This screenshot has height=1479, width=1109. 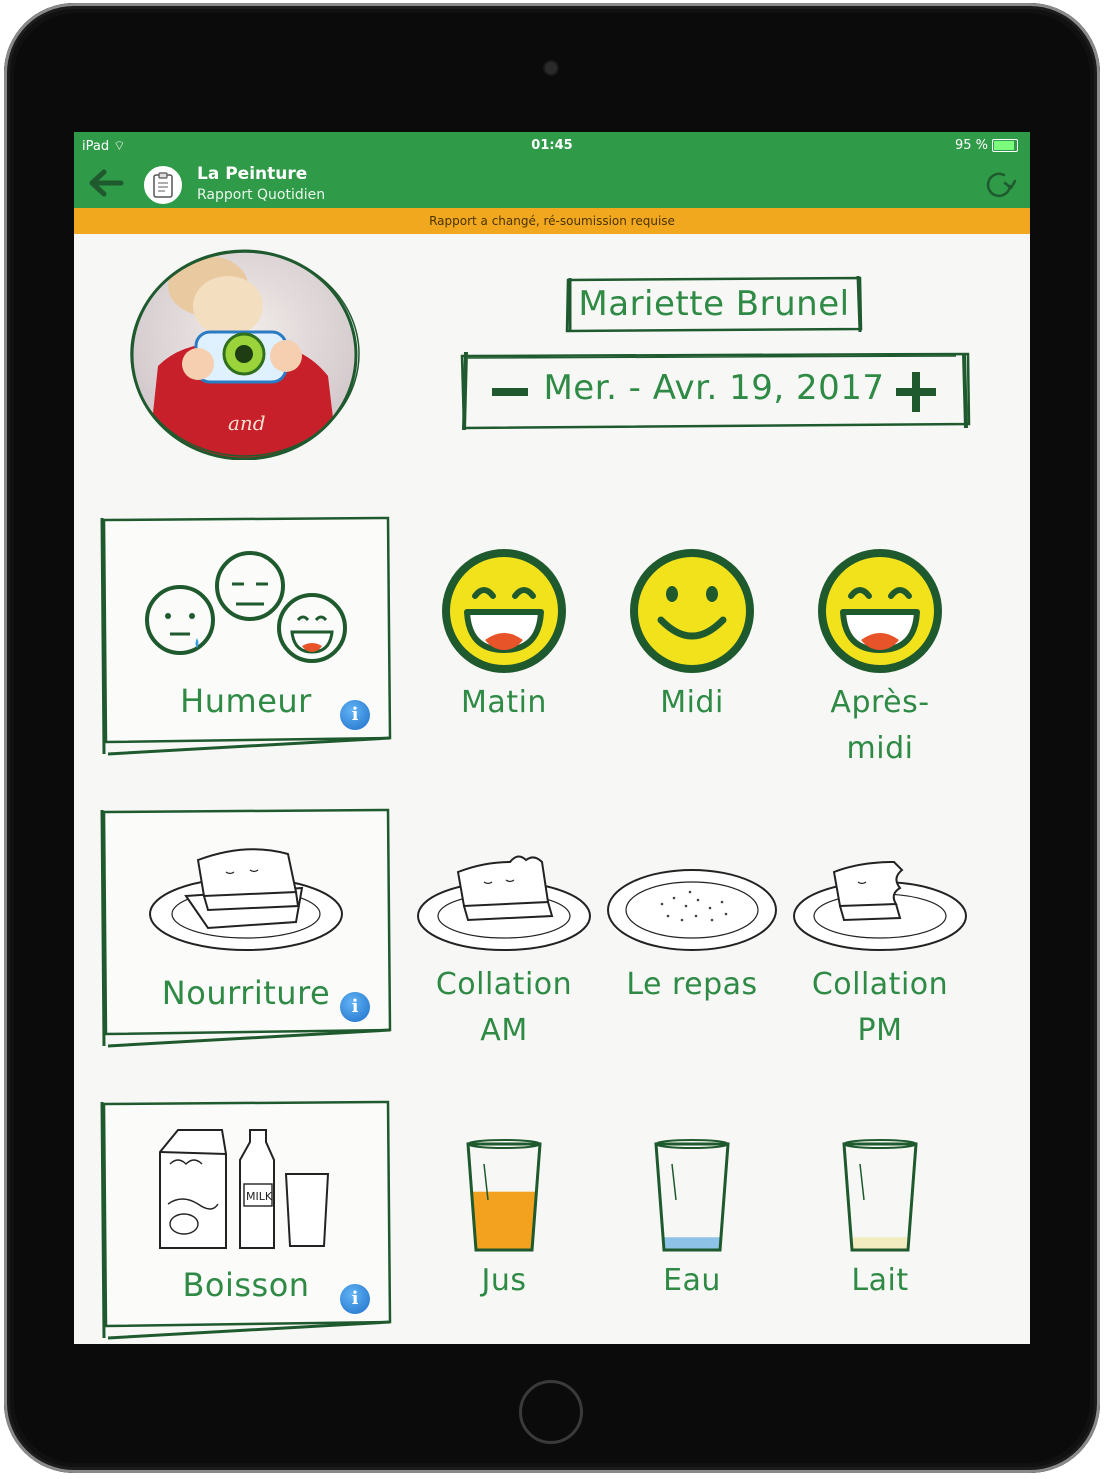 I want to click on category-humeur: Humeur i, so click(x=246, y=636).